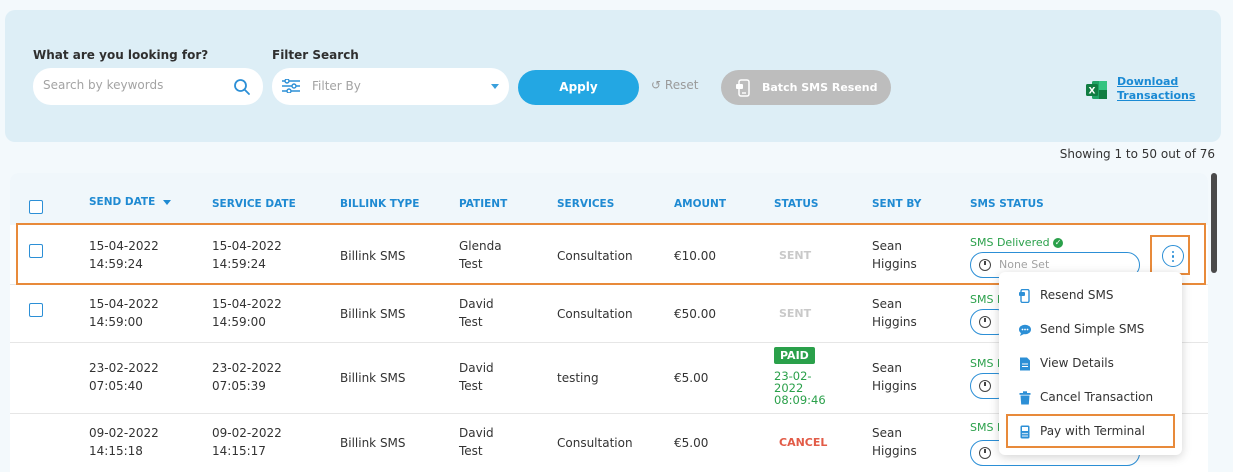  Describe the element at coordinates (1156, 95) in the screenshot. I see `download-line2: Transactions` at that location.